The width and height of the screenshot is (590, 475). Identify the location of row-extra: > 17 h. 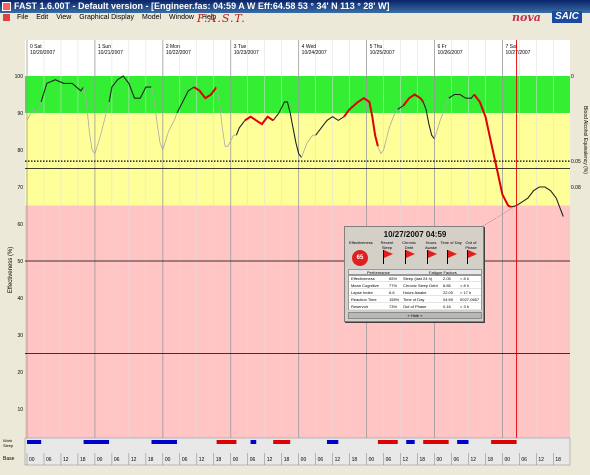
(466, 292).